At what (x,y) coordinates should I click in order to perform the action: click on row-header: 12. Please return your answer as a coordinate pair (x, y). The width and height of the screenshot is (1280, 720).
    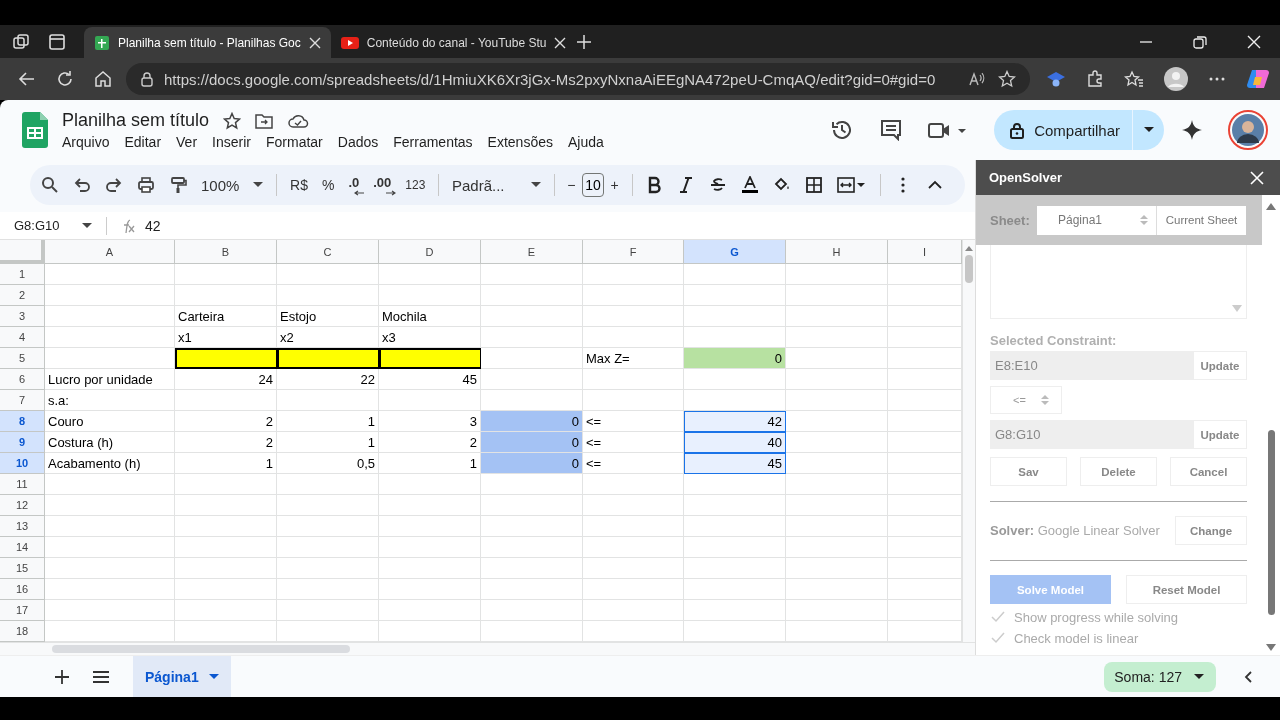
    Looking at the image, I should click on (22, 505).